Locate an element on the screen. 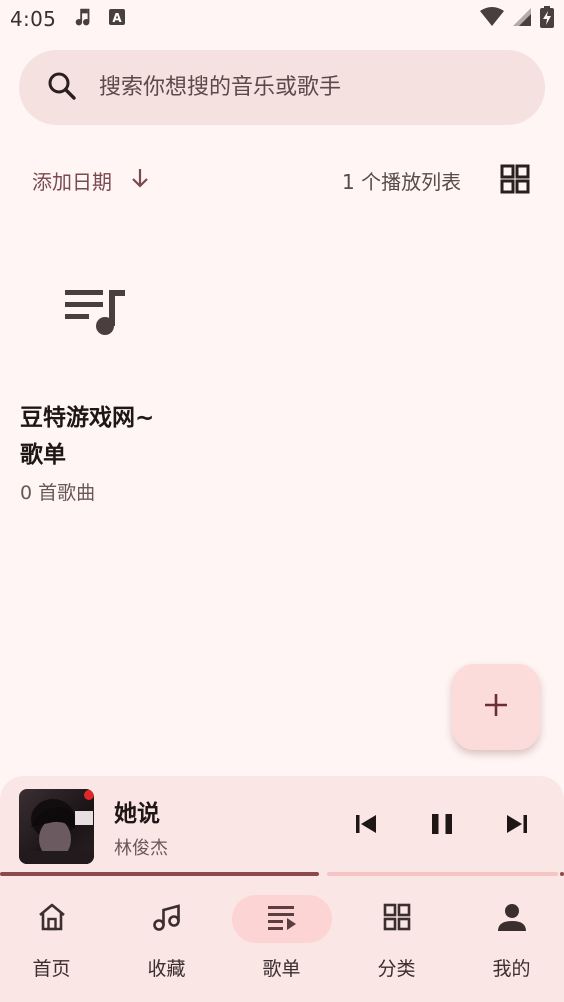  search-bar is located at coordinates (282, 87).